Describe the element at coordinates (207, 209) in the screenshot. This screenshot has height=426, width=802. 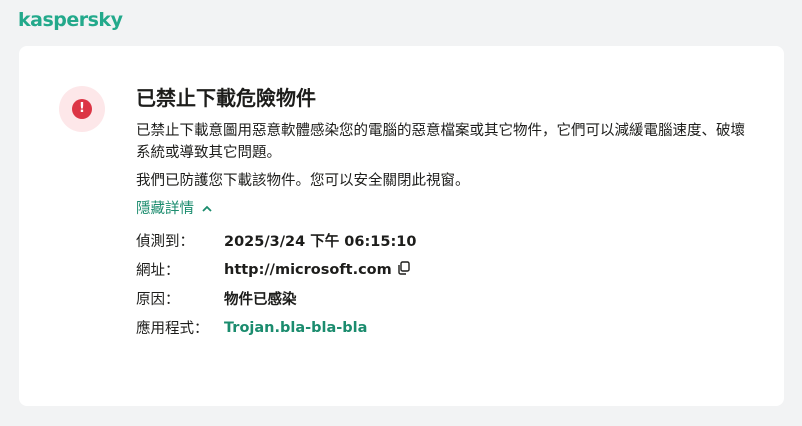
I see `chevron-up-icon` at that location.